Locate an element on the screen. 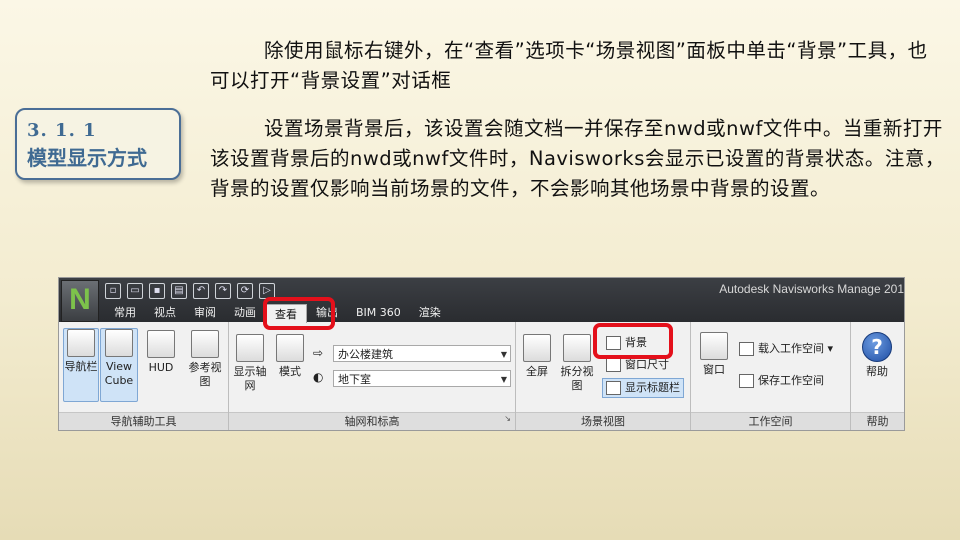 The height and width of the screenshot is (540, 960). navigation-bar-button: 导航栏 is located at coordinates (81, 365).